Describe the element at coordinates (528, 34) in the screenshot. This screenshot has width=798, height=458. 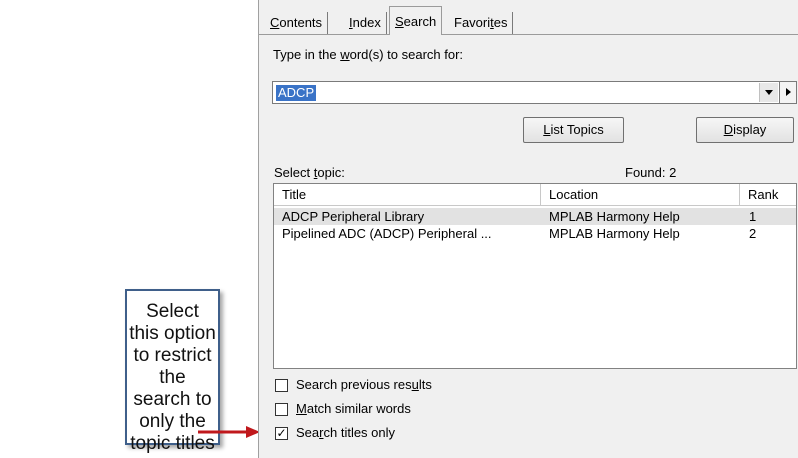
I see `tab-divider` at that location.